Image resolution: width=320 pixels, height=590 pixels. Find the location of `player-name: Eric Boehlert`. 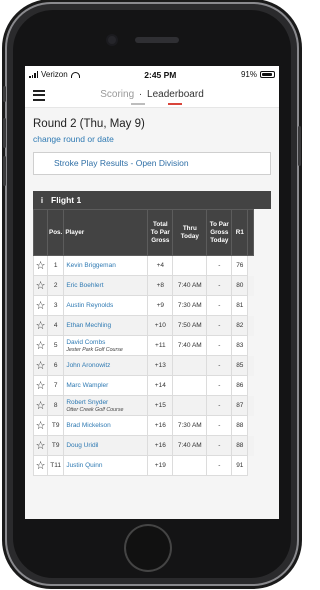

player-name: Eric Boehlert is located at coordinates (84, 285).